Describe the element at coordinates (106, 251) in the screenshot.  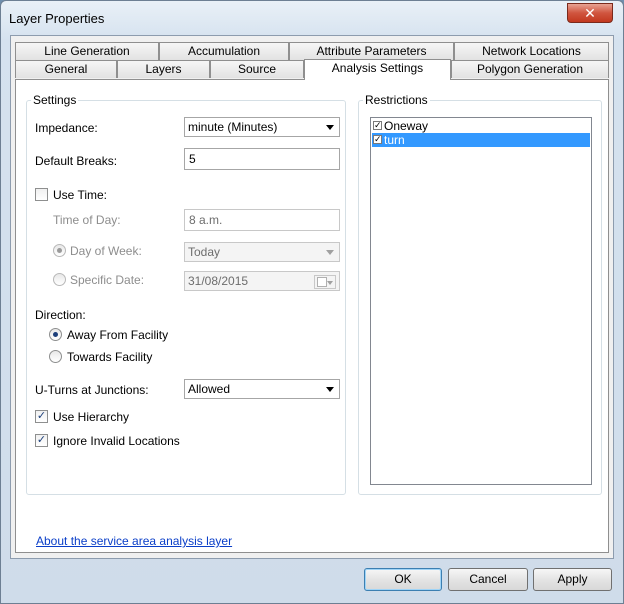
I see `day-of-week-label: Day of Week:` at that location.